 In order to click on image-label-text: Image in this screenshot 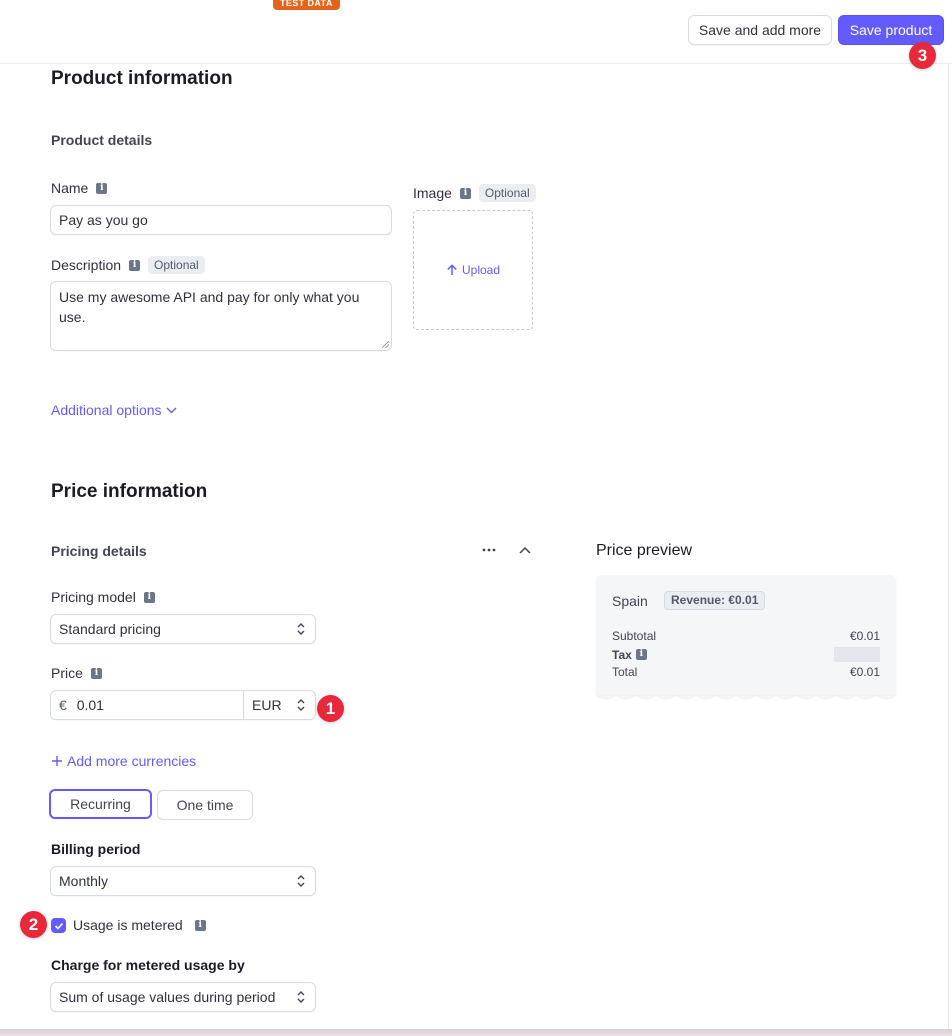, I will do `click(432, 193)`.